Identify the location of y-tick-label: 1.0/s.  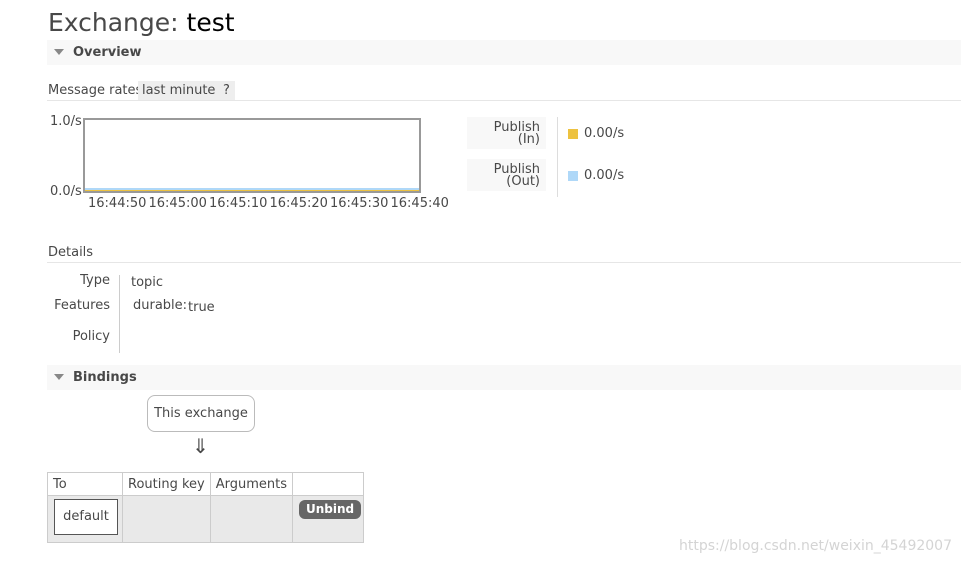
(66, 121).